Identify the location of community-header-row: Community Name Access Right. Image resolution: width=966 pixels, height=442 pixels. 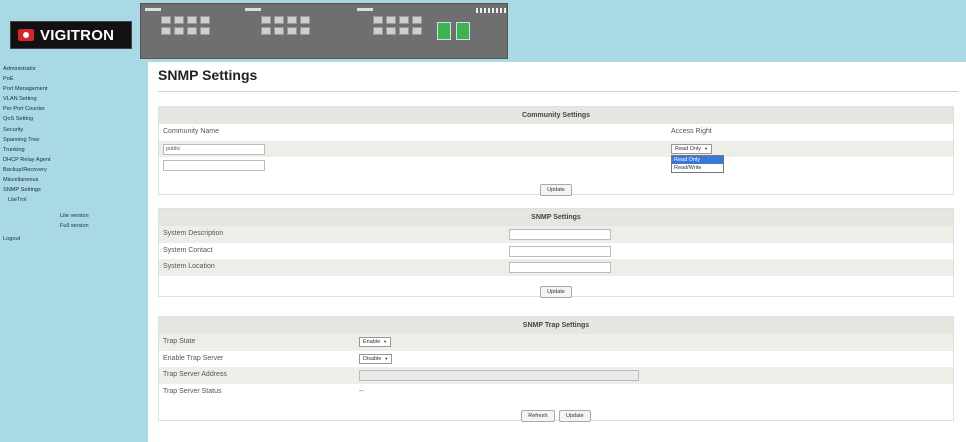
(556, 132).